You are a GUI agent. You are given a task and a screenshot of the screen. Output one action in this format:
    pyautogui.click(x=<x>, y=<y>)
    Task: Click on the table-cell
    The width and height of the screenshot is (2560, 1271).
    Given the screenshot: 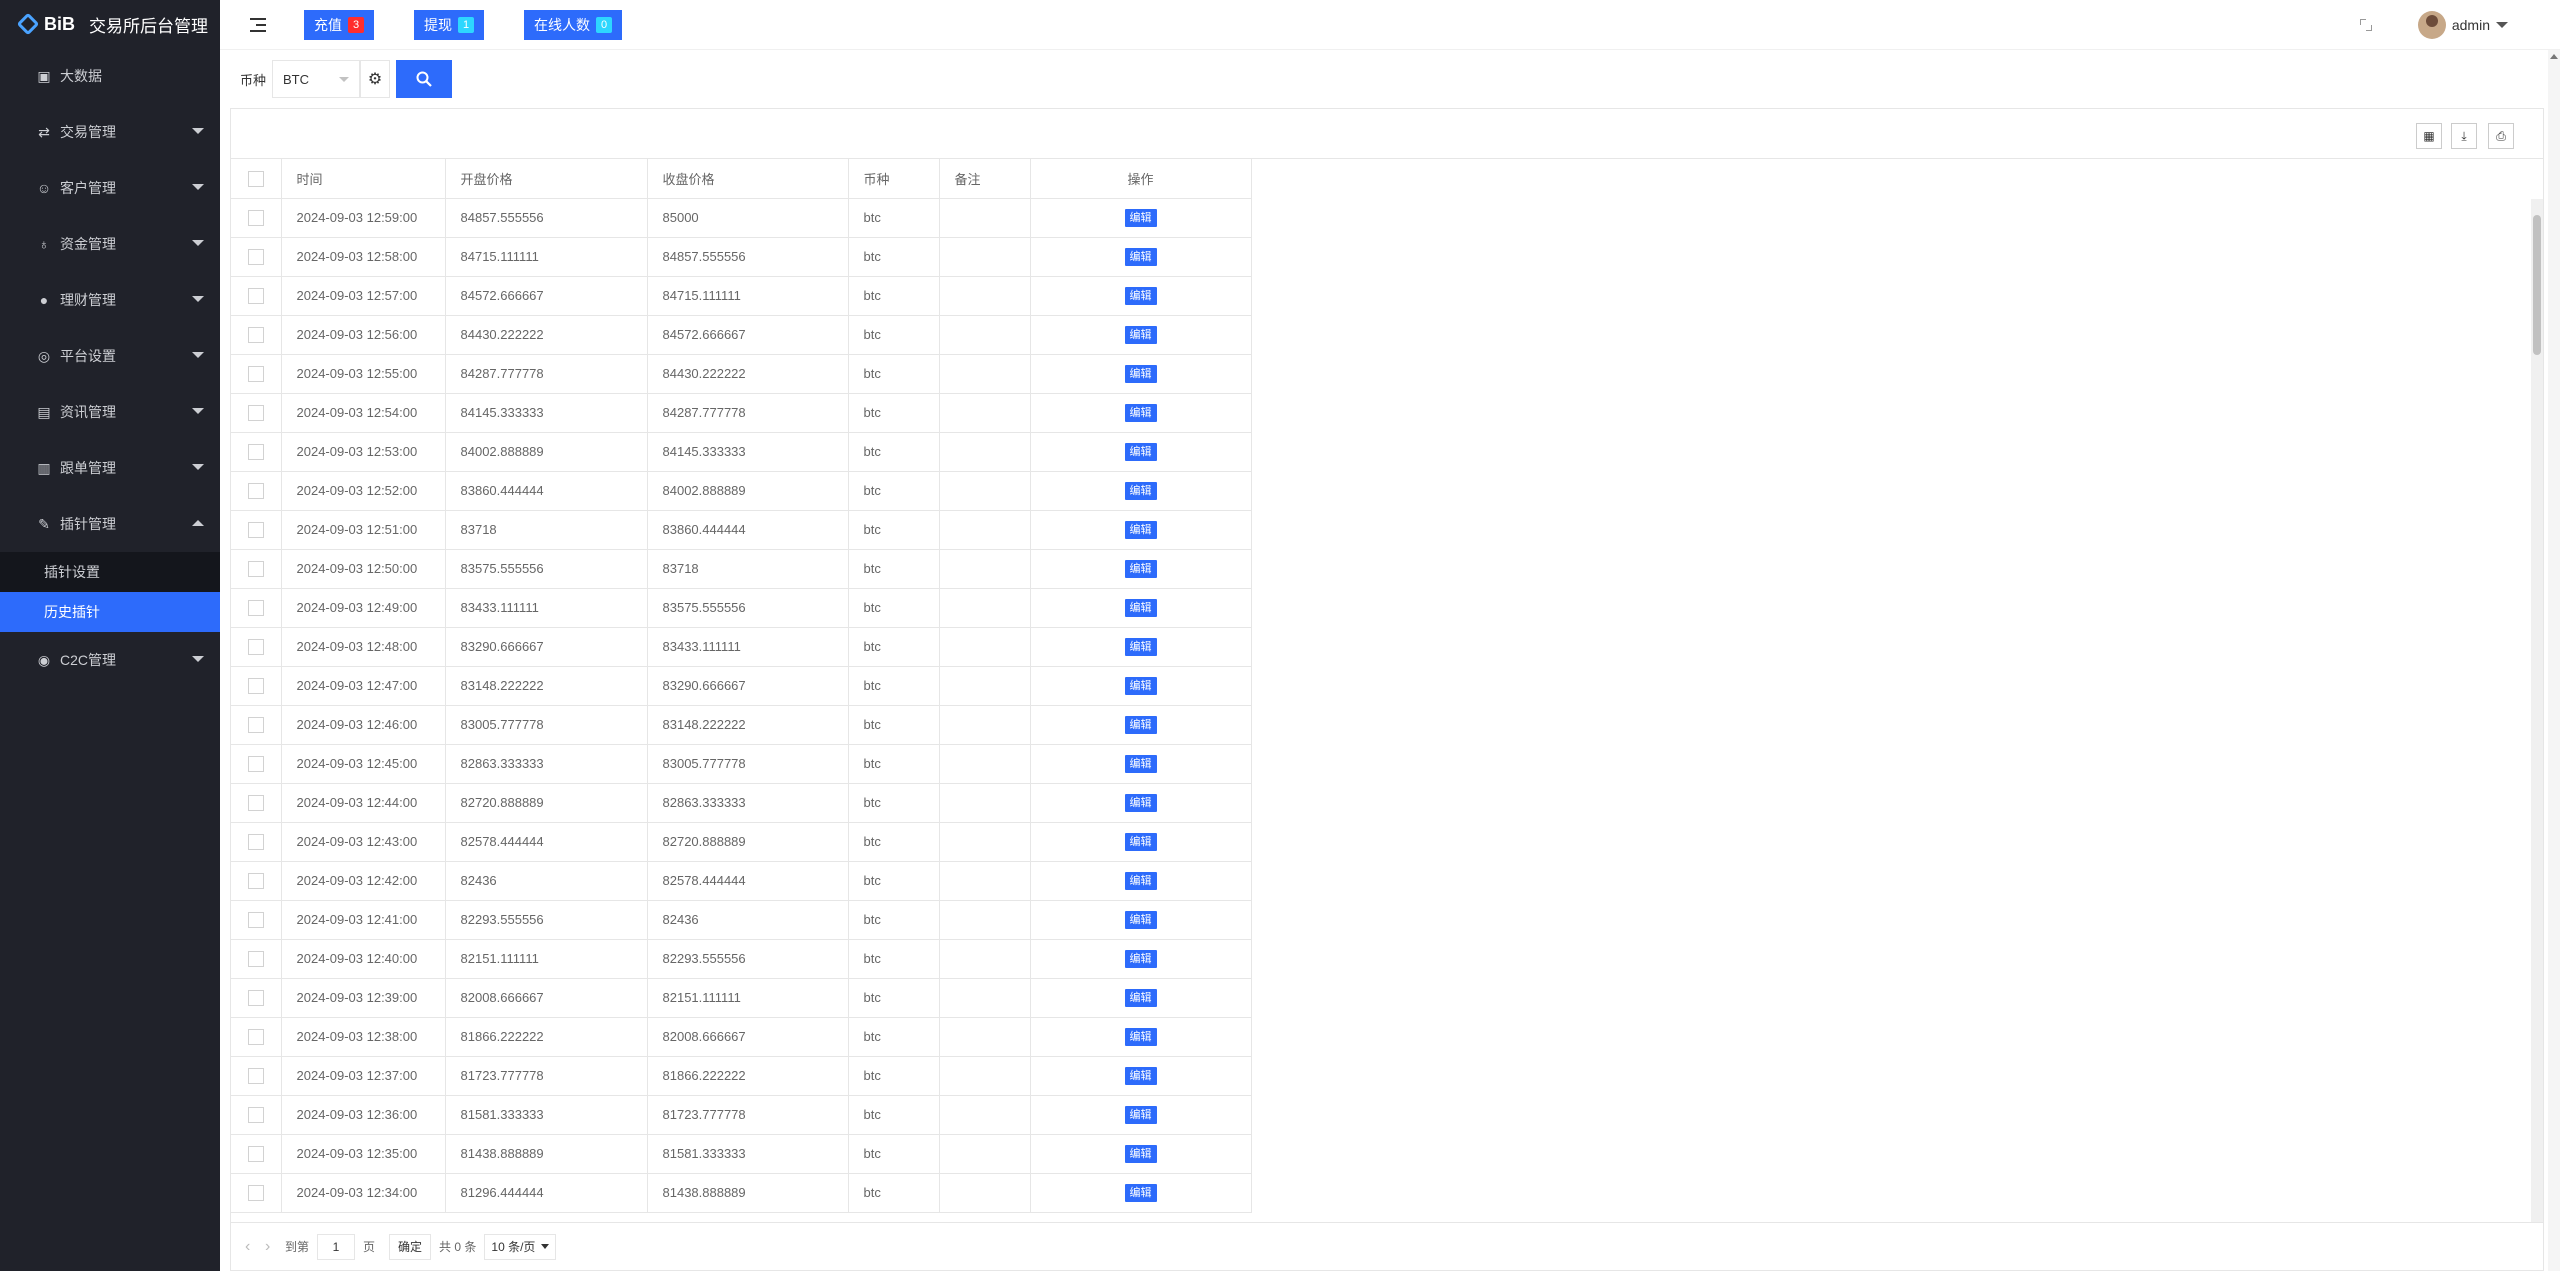 What is the action you would take?
    pyautogui.click(x=985, y=530)
    